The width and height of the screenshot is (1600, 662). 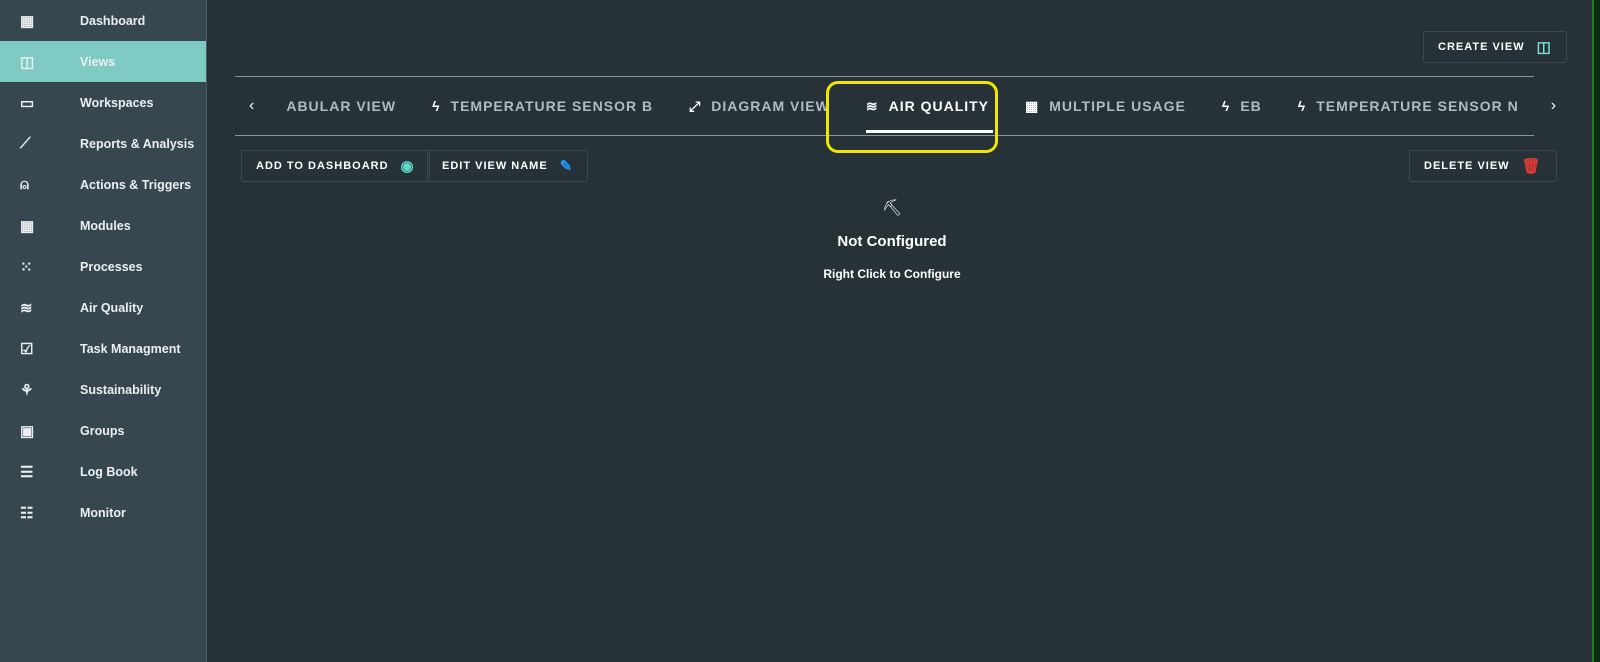 What do you see at coordinates (112, 307) in the screenshot?
I see `sidebar-item-label: Air Quality` at bounding box center [112, 307].